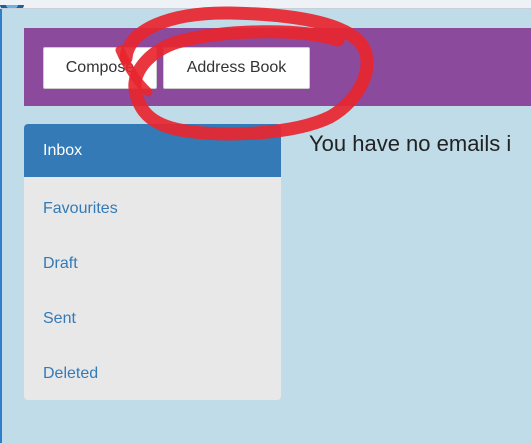  What do you see at coordinates (152, 150) in the screenshot?
I see `sidebar-item-inbox: Inbox` at bounding box center [152, 150].